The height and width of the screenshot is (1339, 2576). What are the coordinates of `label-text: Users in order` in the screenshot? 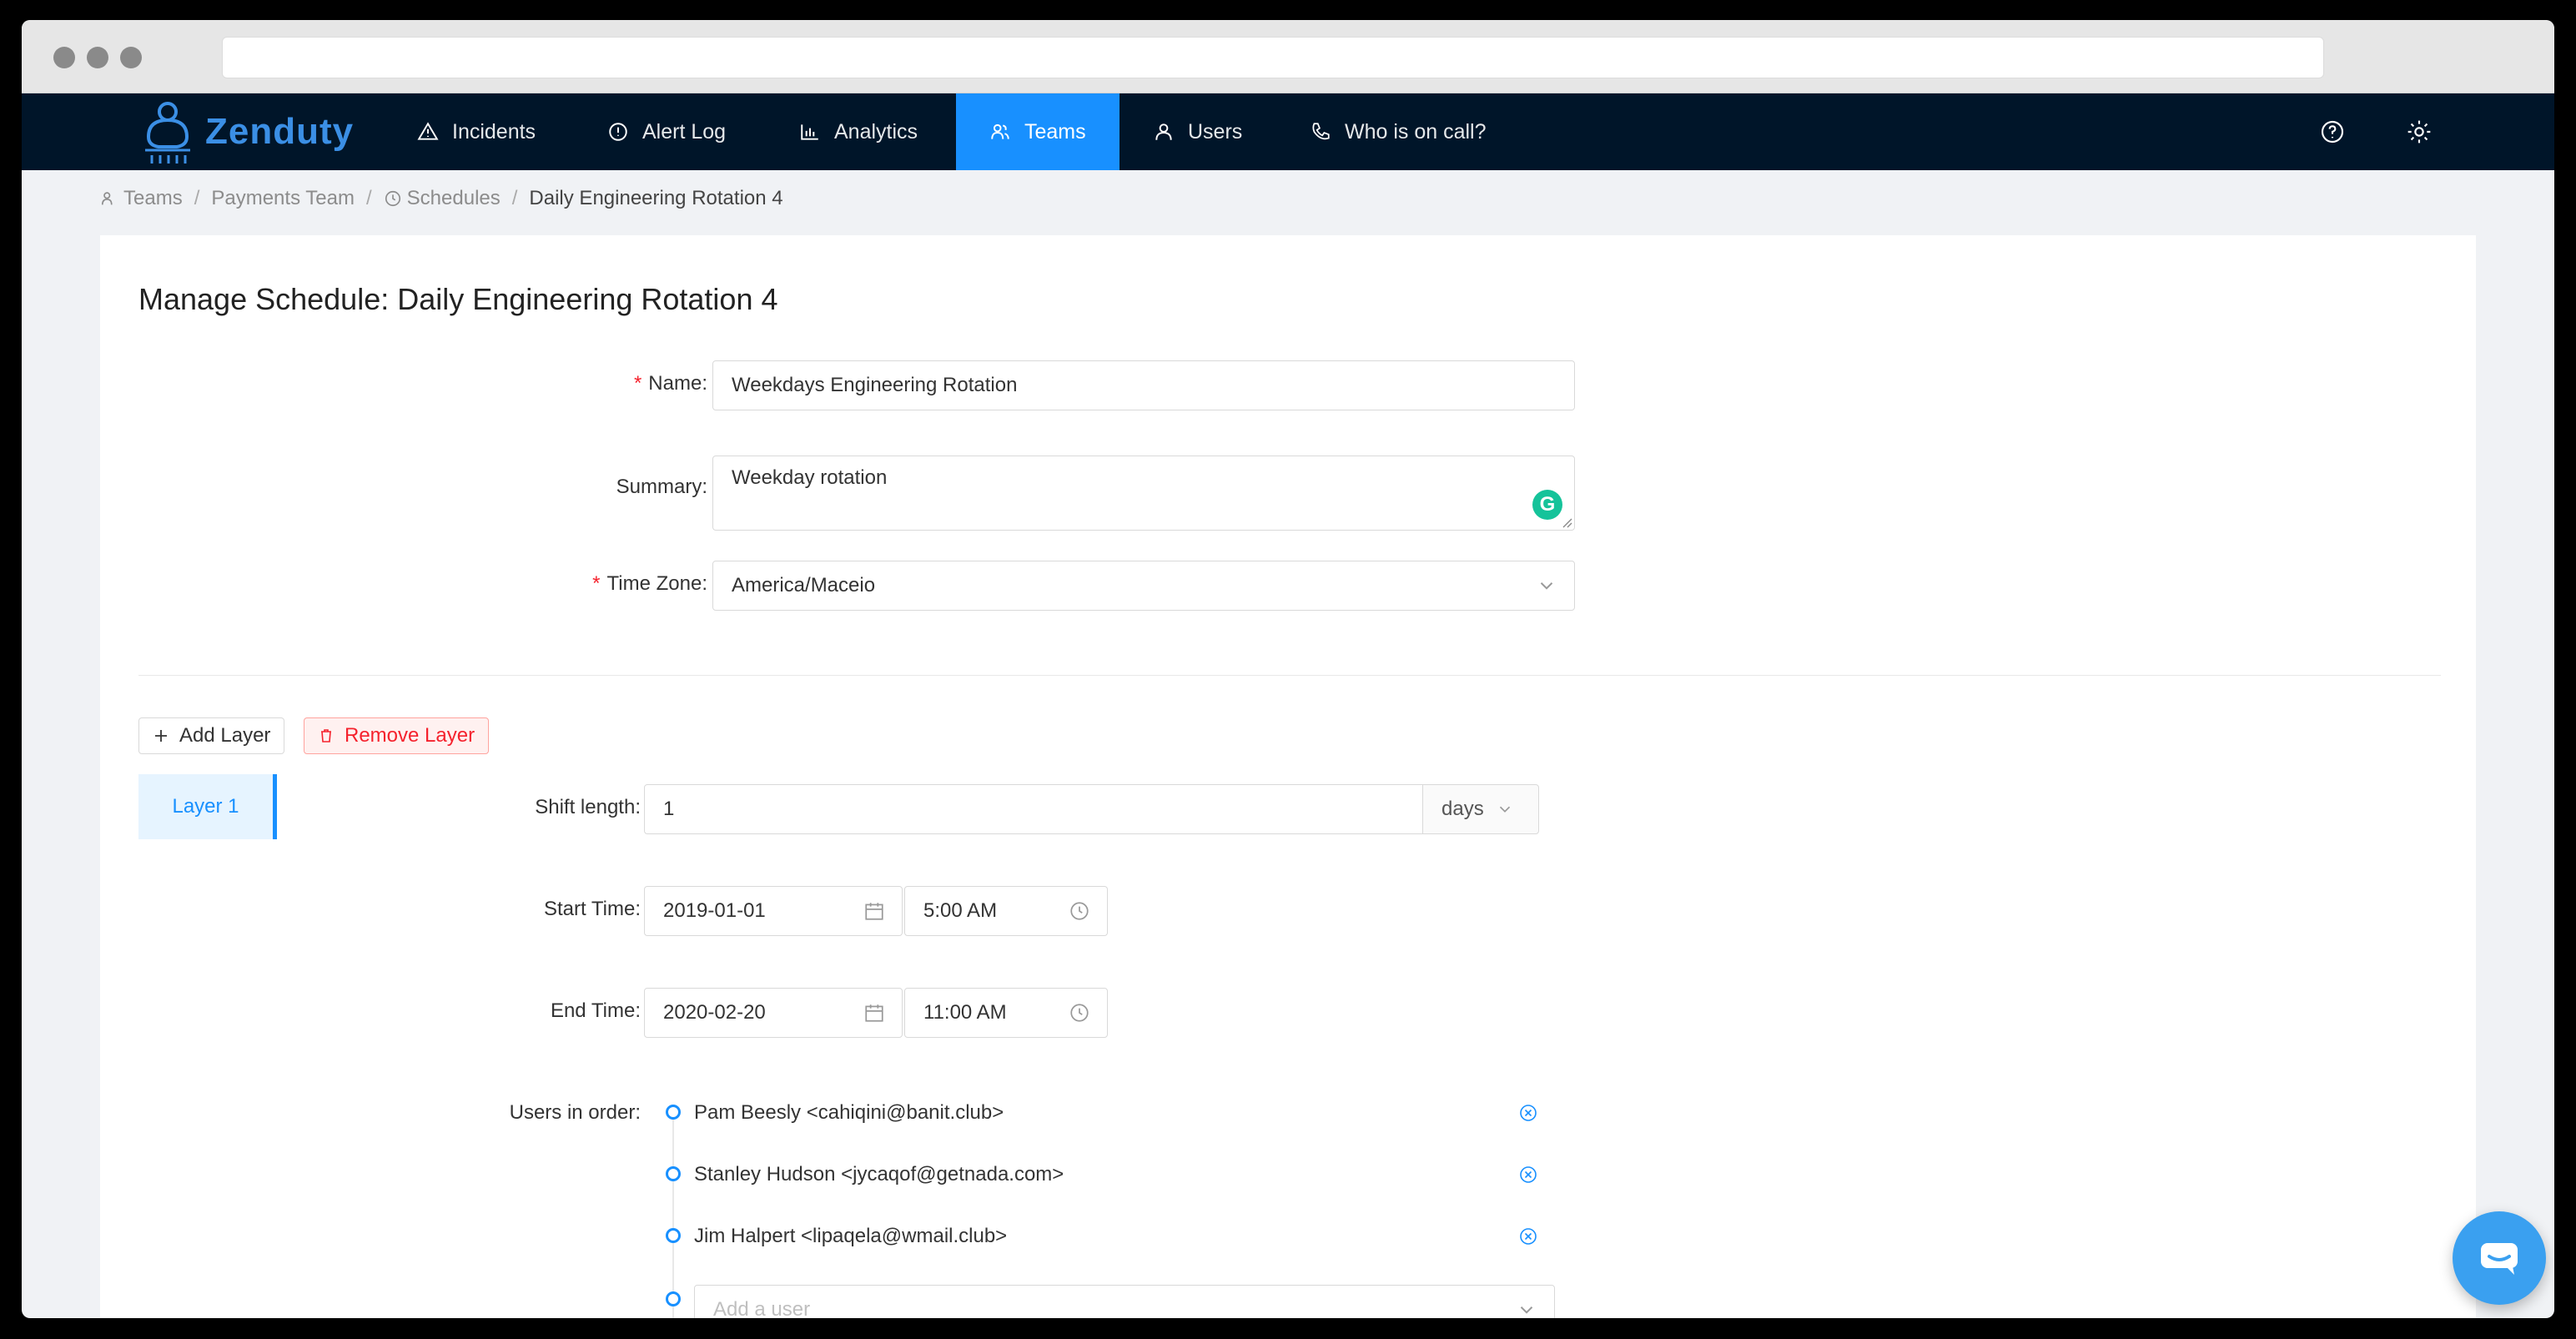 It's located at (572, 1112).